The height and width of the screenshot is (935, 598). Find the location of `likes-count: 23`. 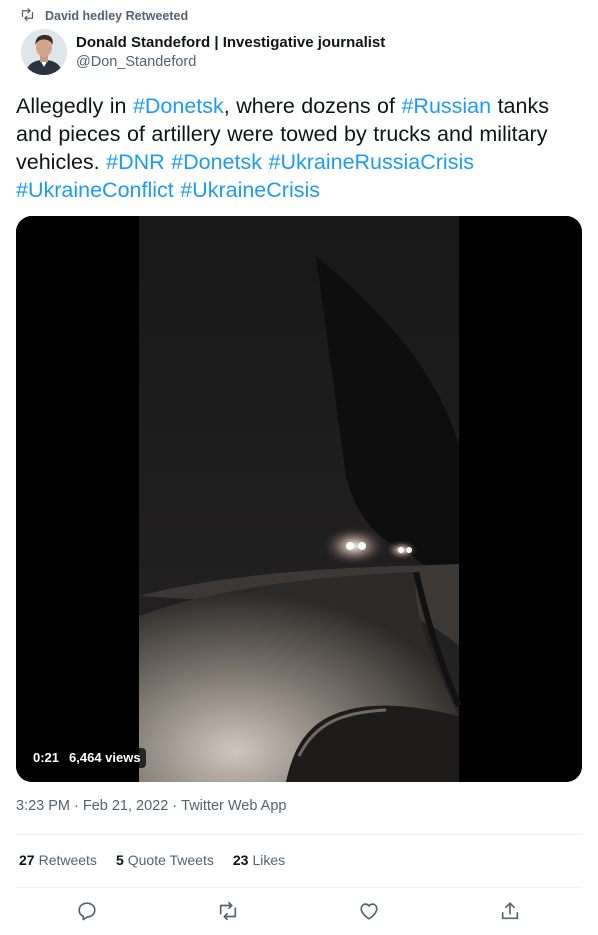

likes-count: 23 is located at coordinates (240, 860).